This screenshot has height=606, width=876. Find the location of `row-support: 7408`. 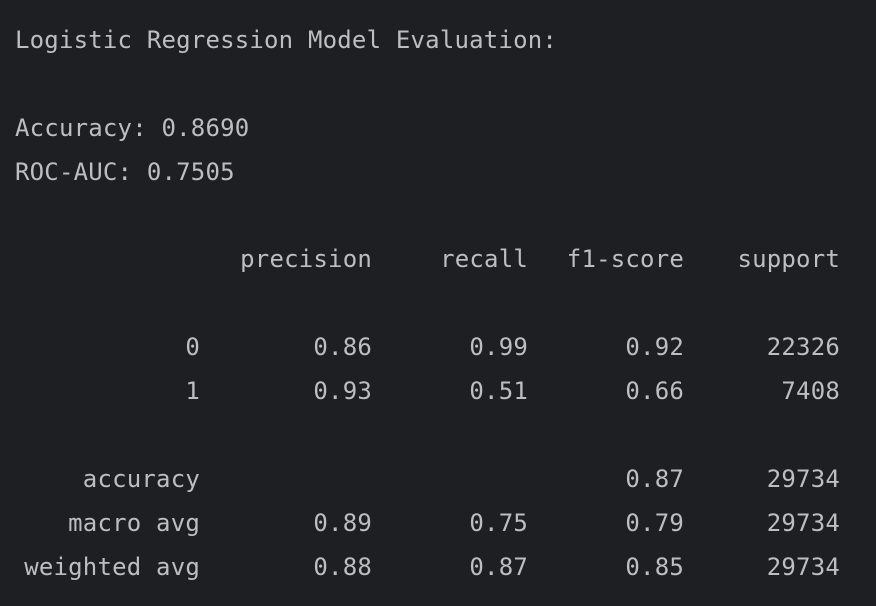

row-support: 7408 is located at coordinates (810, 391).